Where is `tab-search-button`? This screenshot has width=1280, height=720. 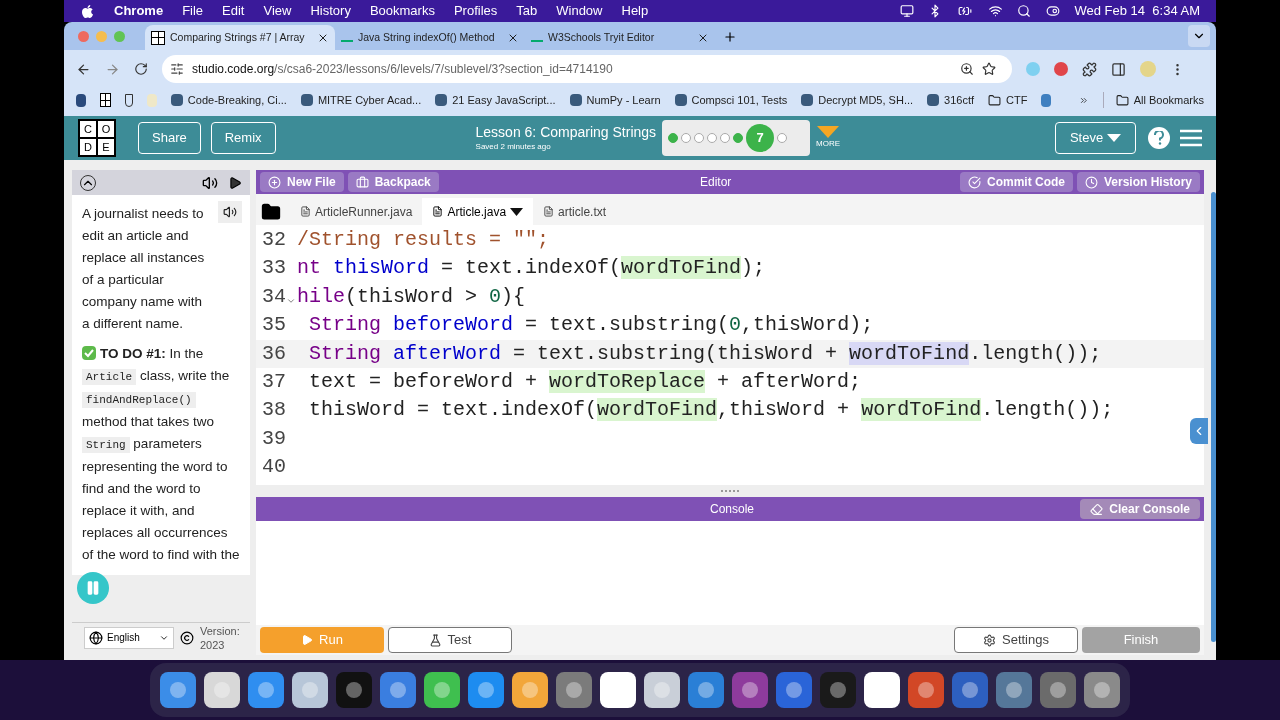
tab-search-button is located at coordinates (1199, 36).